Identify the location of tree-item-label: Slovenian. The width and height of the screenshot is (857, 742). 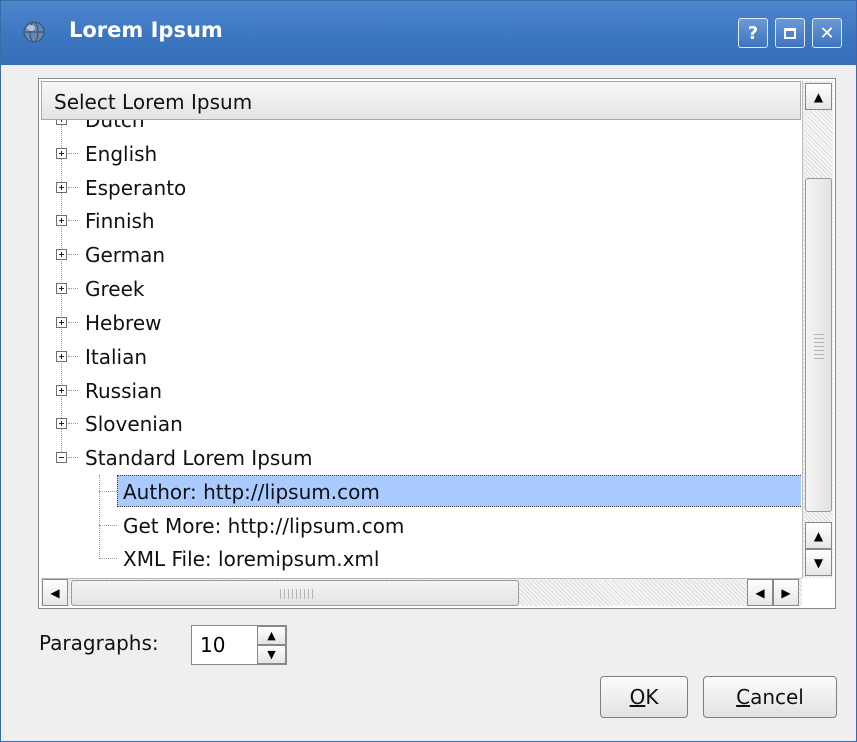
(134, 424).